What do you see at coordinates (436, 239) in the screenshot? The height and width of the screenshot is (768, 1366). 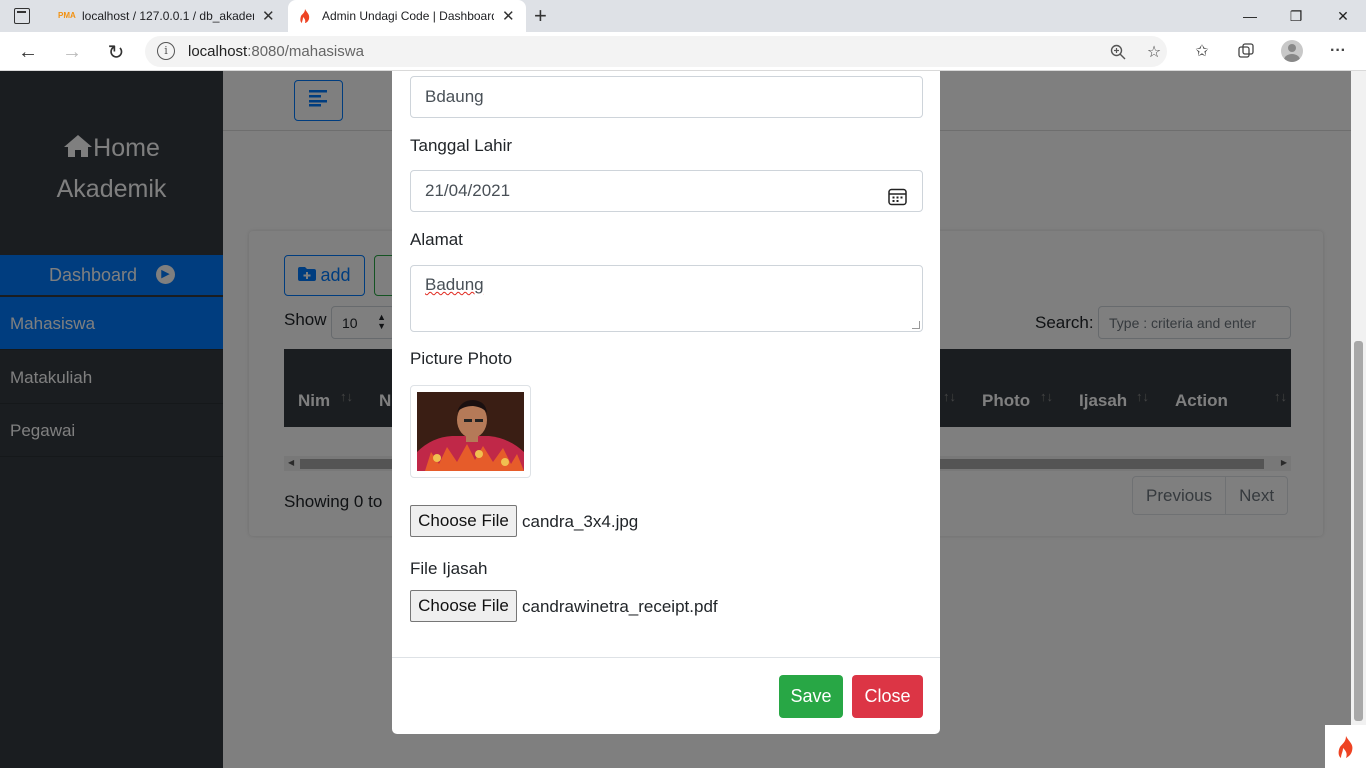 I see `alamat-label: Alamat` at bounding box center [436, 239].